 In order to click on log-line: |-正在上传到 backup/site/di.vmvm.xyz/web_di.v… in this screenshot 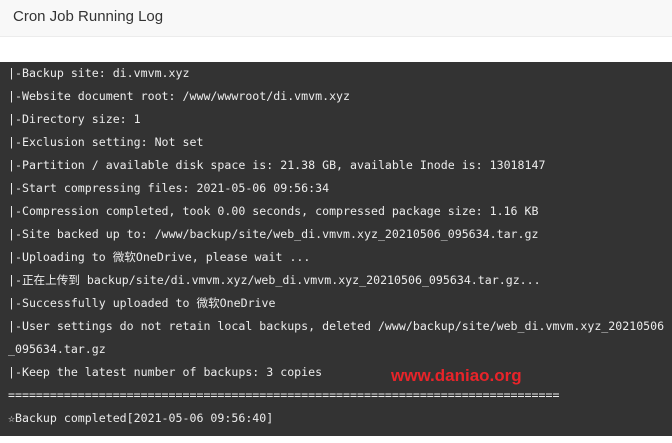, I will do `click(274, 280)`.